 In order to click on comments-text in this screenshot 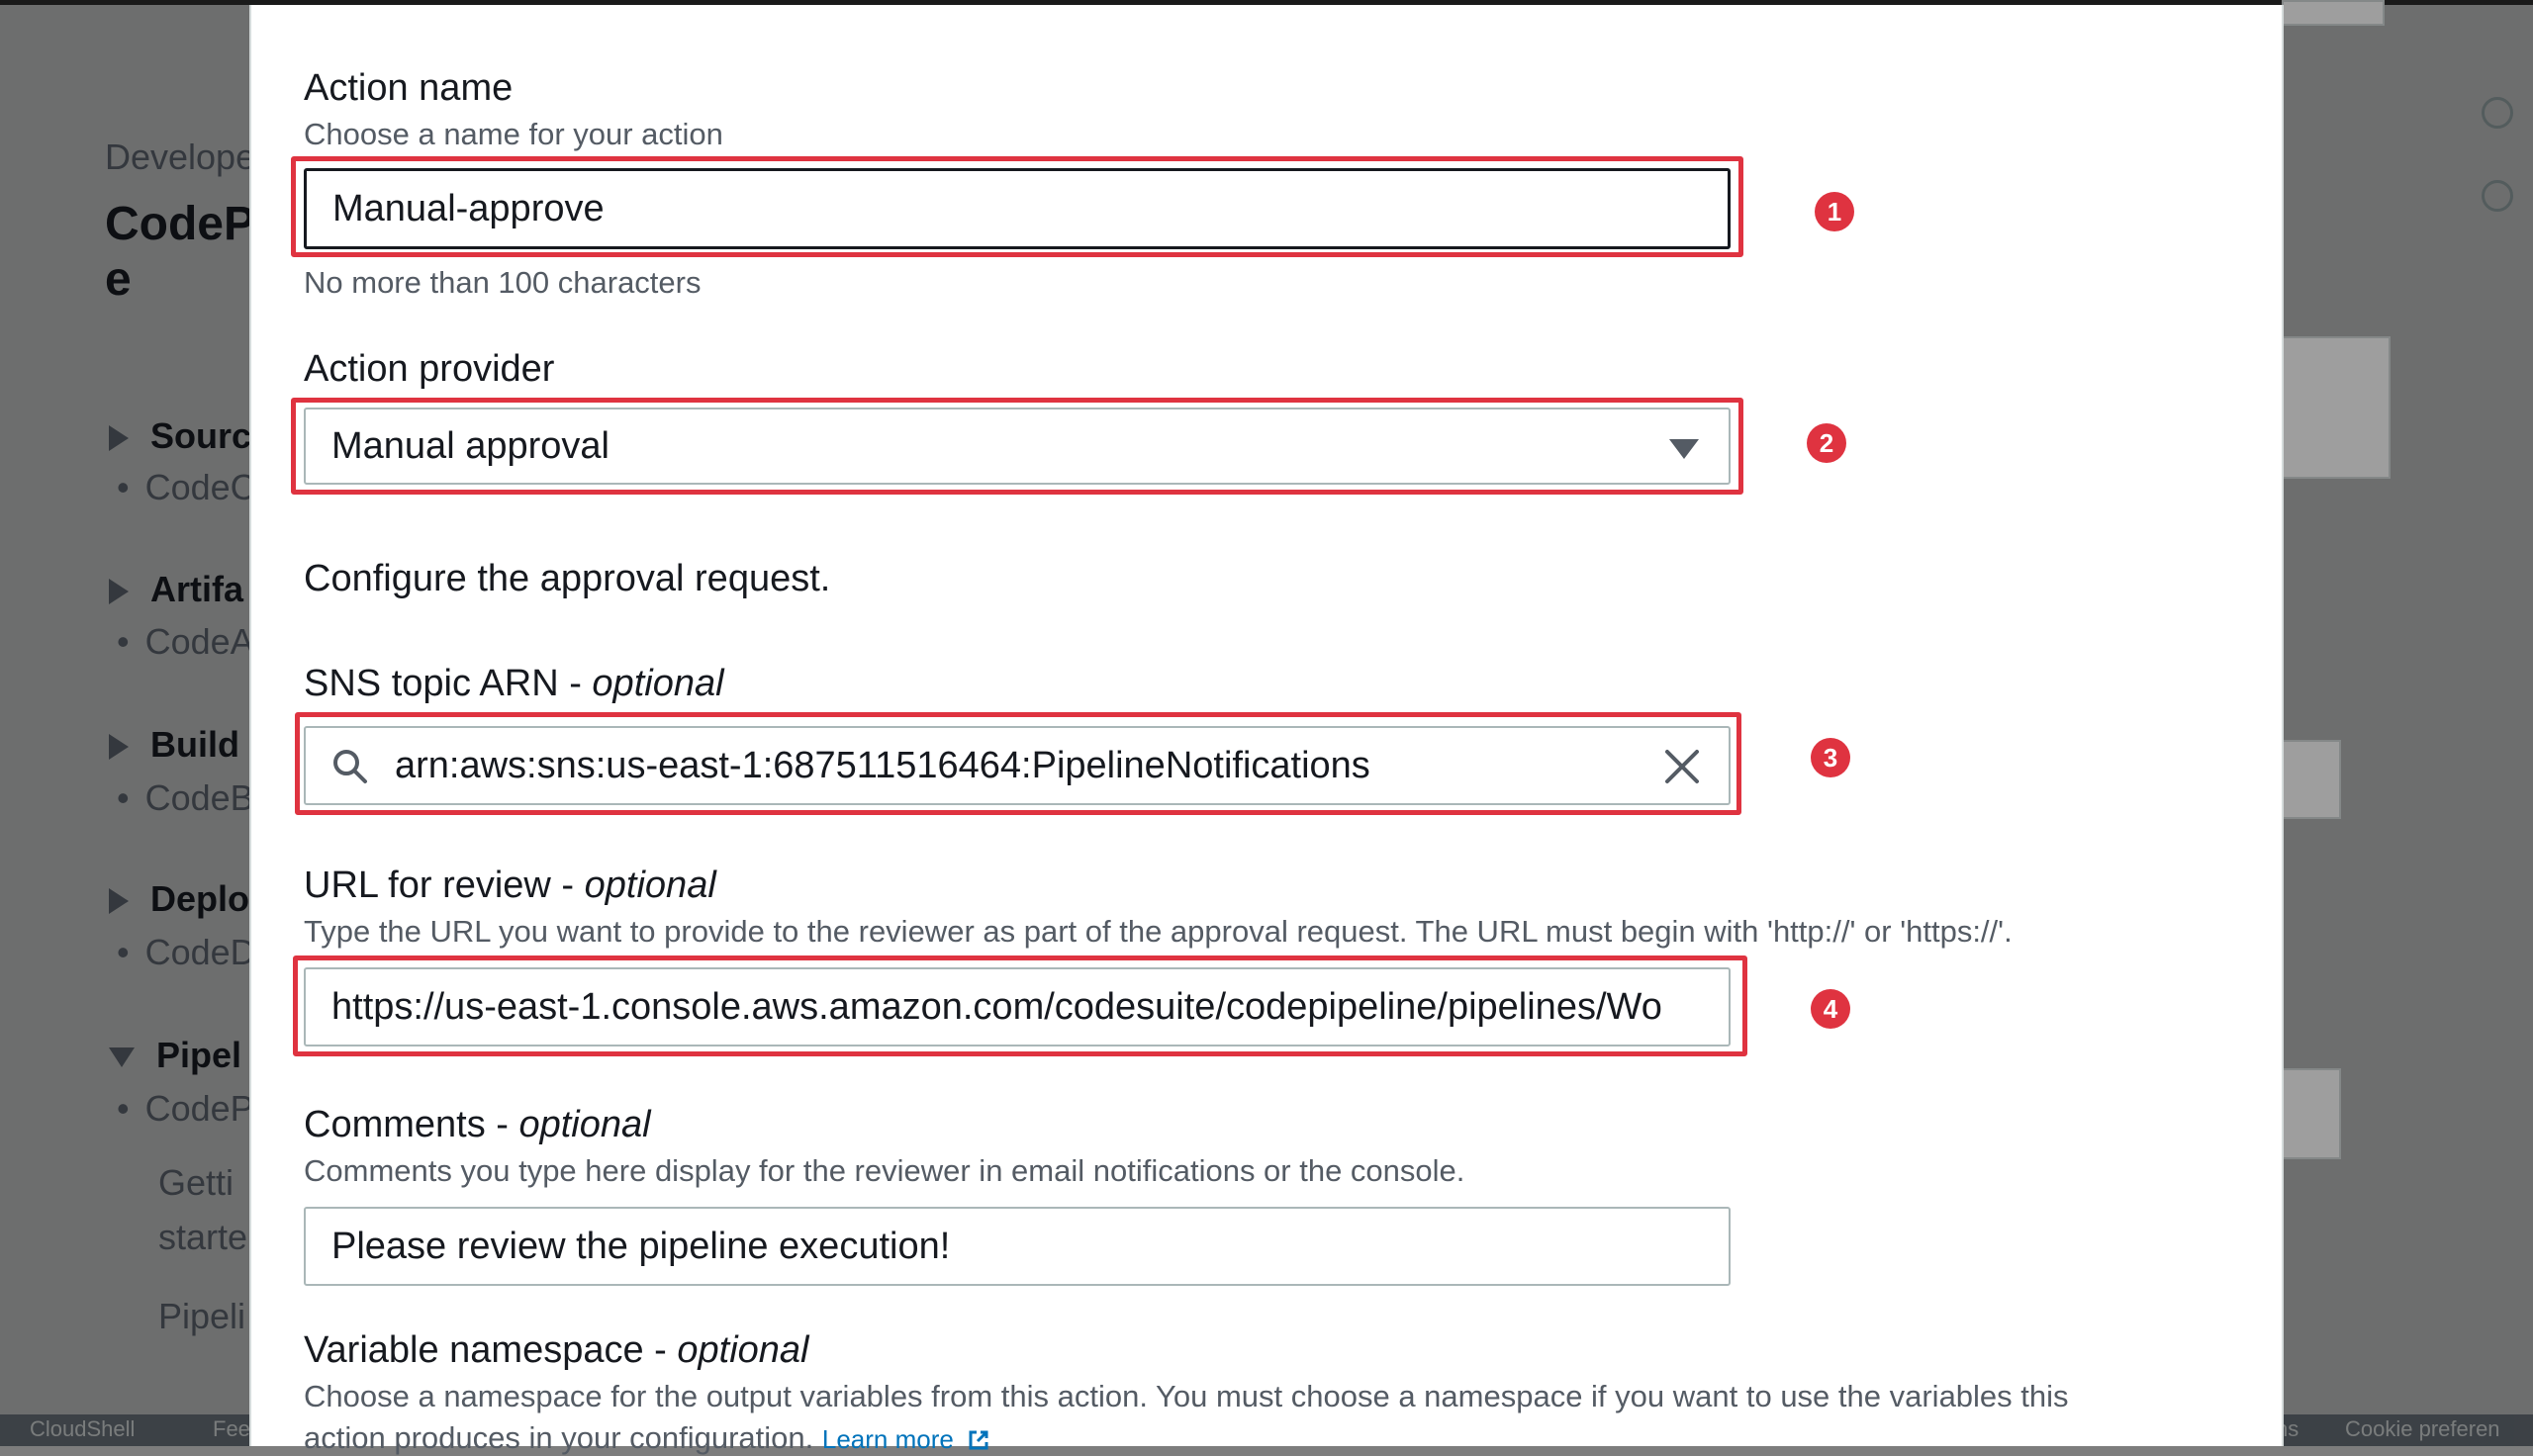, I will do `click(1024, 1246)`.